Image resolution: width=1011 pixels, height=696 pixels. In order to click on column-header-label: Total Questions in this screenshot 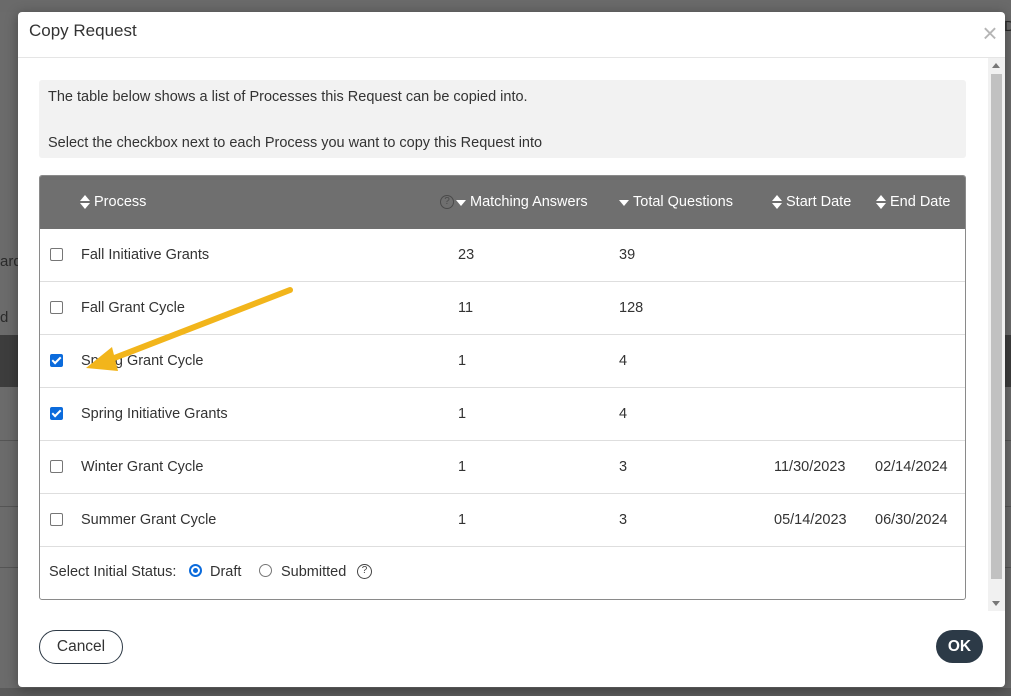, I will do `click(683, 202)`.